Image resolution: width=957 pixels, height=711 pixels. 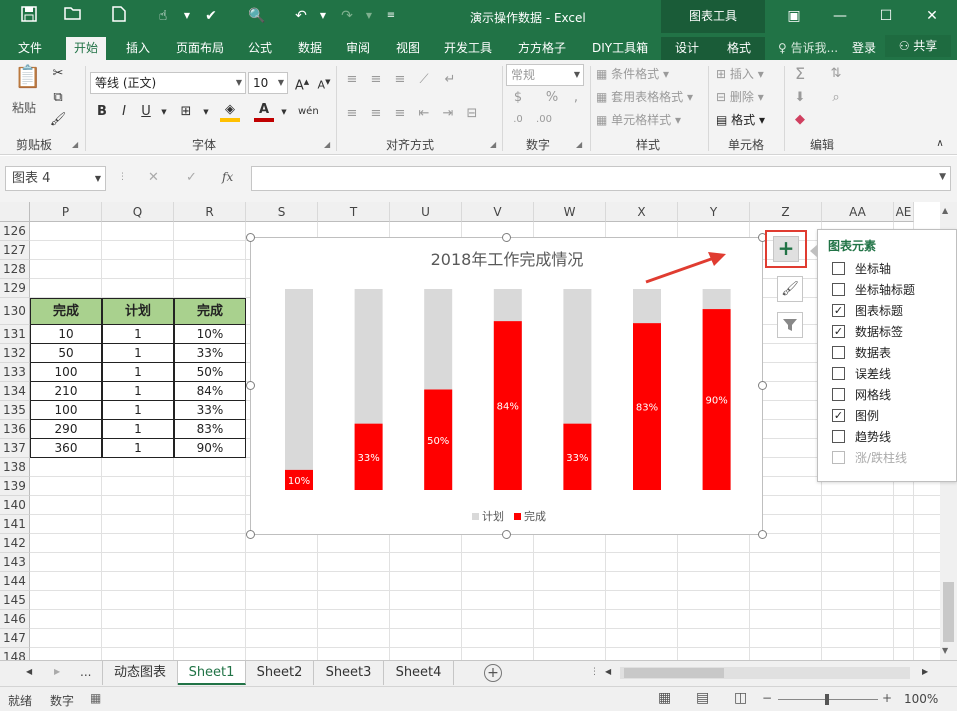 What do you see at coordinates (786, 249) in the screenshot?
I see `chart-elements-button: +` at bounding box center [786, 249].